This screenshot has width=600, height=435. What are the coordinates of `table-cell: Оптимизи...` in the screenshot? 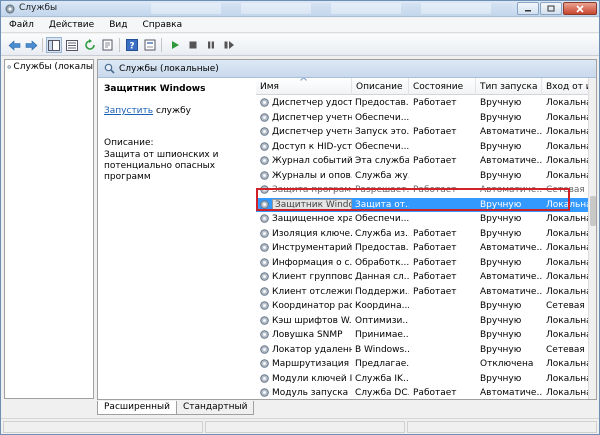 It's located at (382, 320).